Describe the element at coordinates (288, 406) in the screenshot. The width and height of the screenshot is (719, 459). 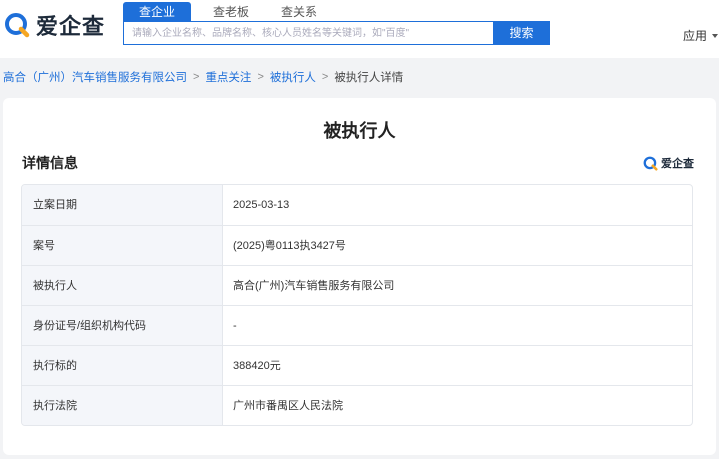
I see `row-value-court: 广州市番禺区人民法院` at that location.